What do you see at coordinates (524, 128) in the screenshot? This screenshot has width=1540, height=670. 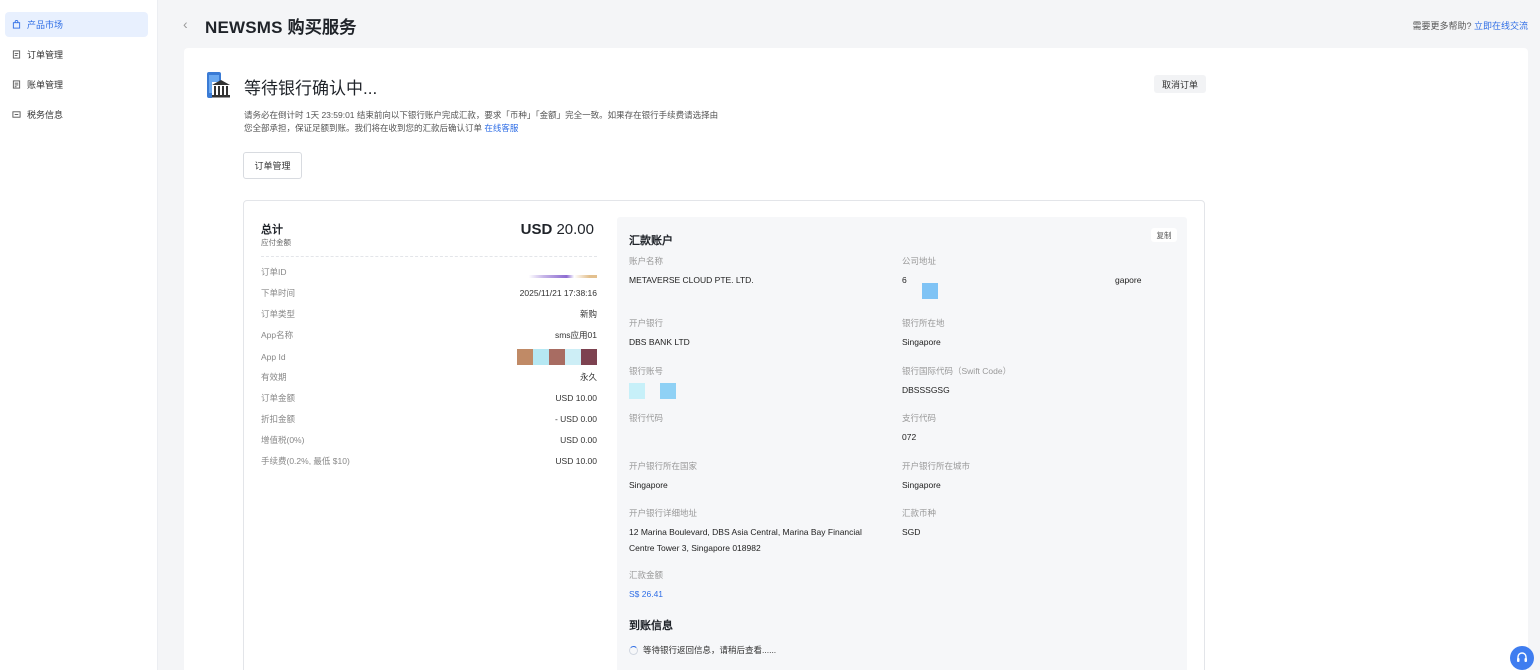 I see `notice-line-2: 您全部承担，保证足额到账。我们将在收到您的汇款后确认订单 在线客服` at bounding box center [524, 128].